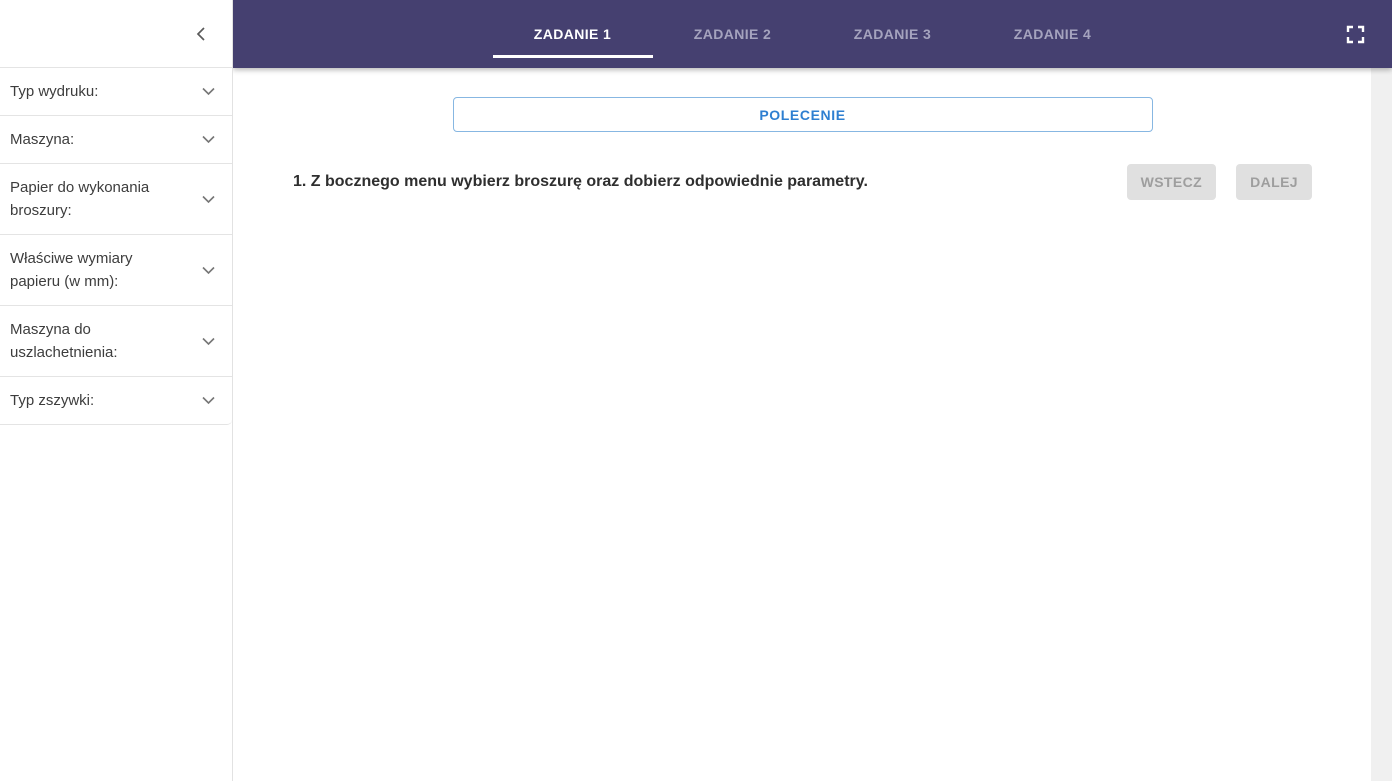 The image size is (1392, 781). Describe the element at coordinates (71, 270) in the screenshot. I see `accordion-item-label: Właściwe wymiary papieru (w mm):` at that location.